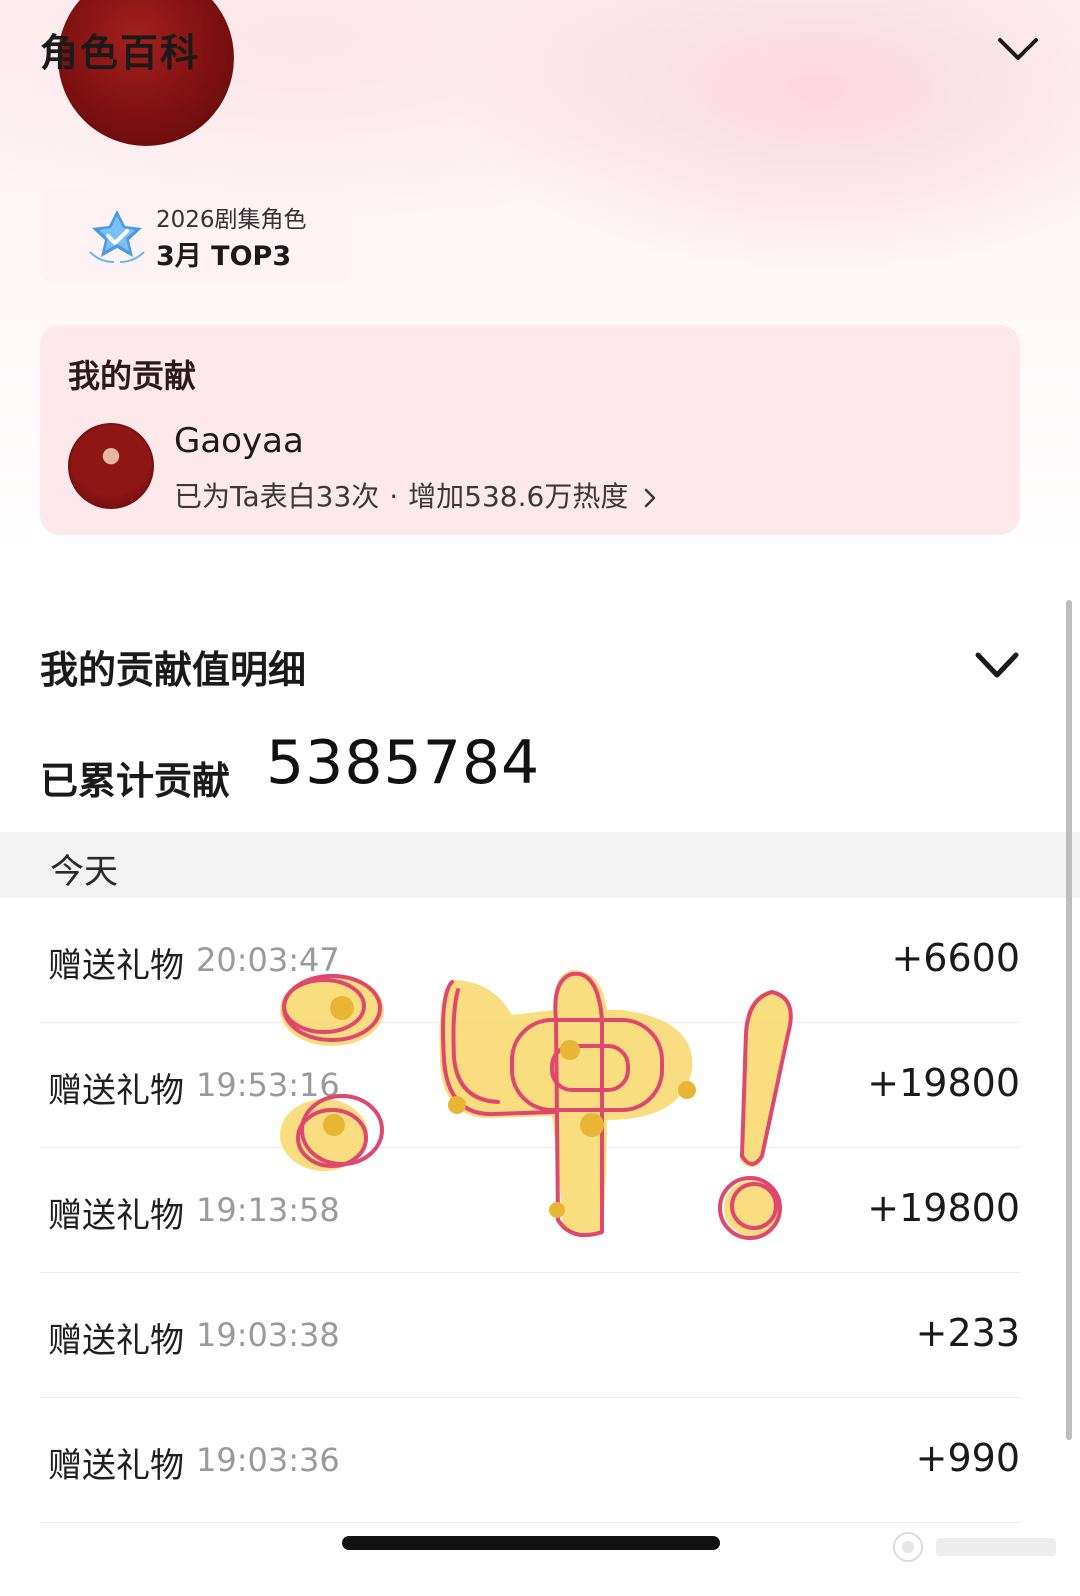 This screenshot has width=1080, height=1596. Describe the element at coordinates (132, 376) in the screenshot. I see `contribution-title: 我的贡献` at that location.